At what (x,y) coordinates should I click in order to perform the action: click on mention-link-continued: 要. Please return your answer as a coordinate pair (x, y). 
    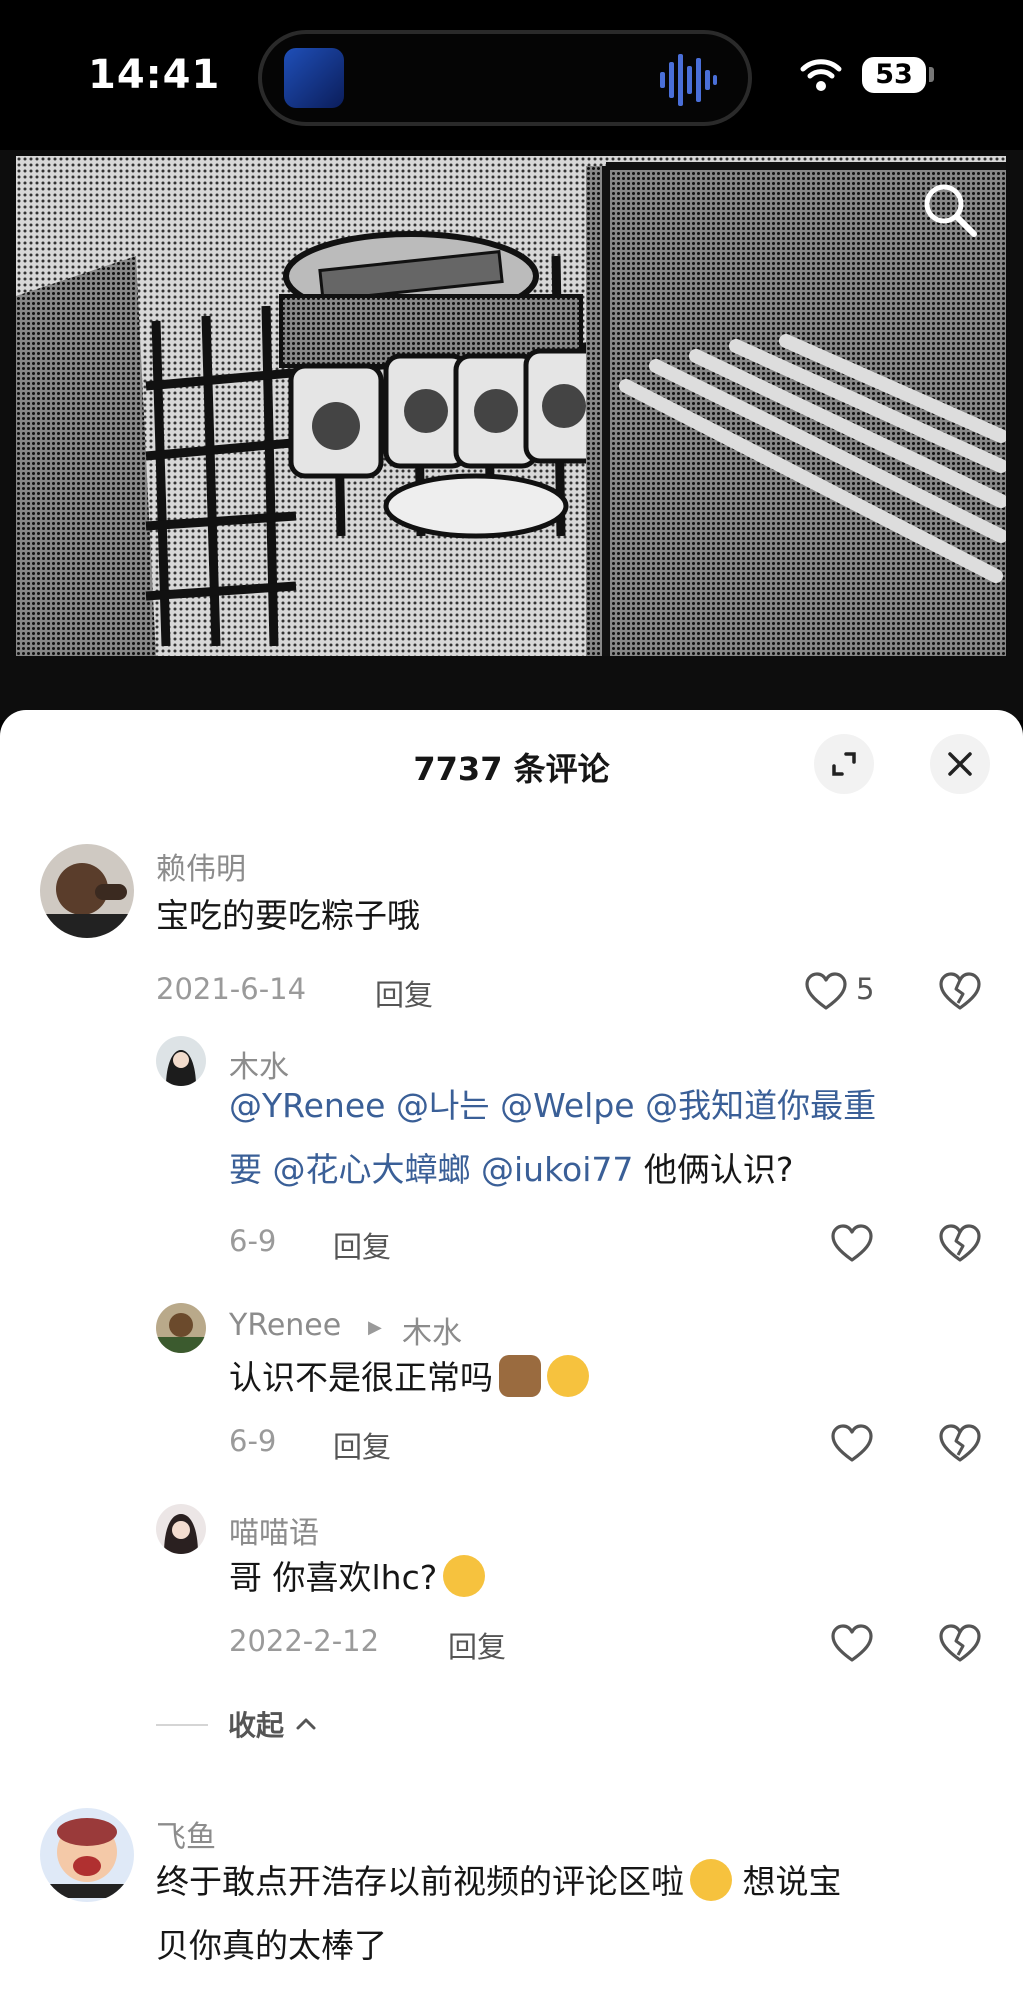
    Looking at the image, I should click on (245, 1169).